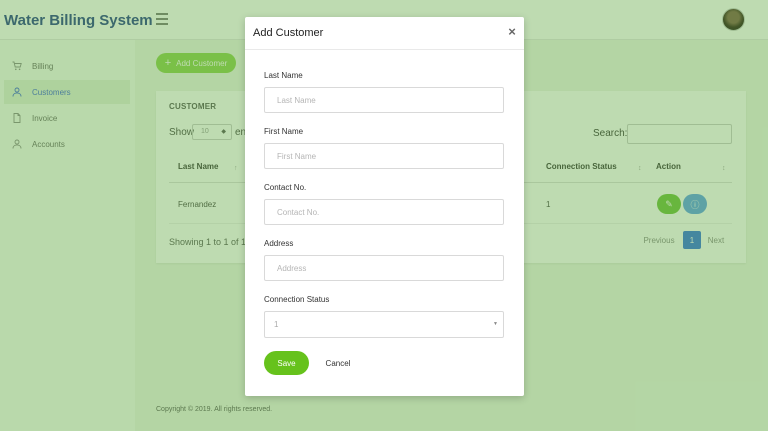 This screenshot has height=431, width=768. Describe the element at coordinates (338, 363) in the screenshot. I see `cancel-button: Cancel` at that location.